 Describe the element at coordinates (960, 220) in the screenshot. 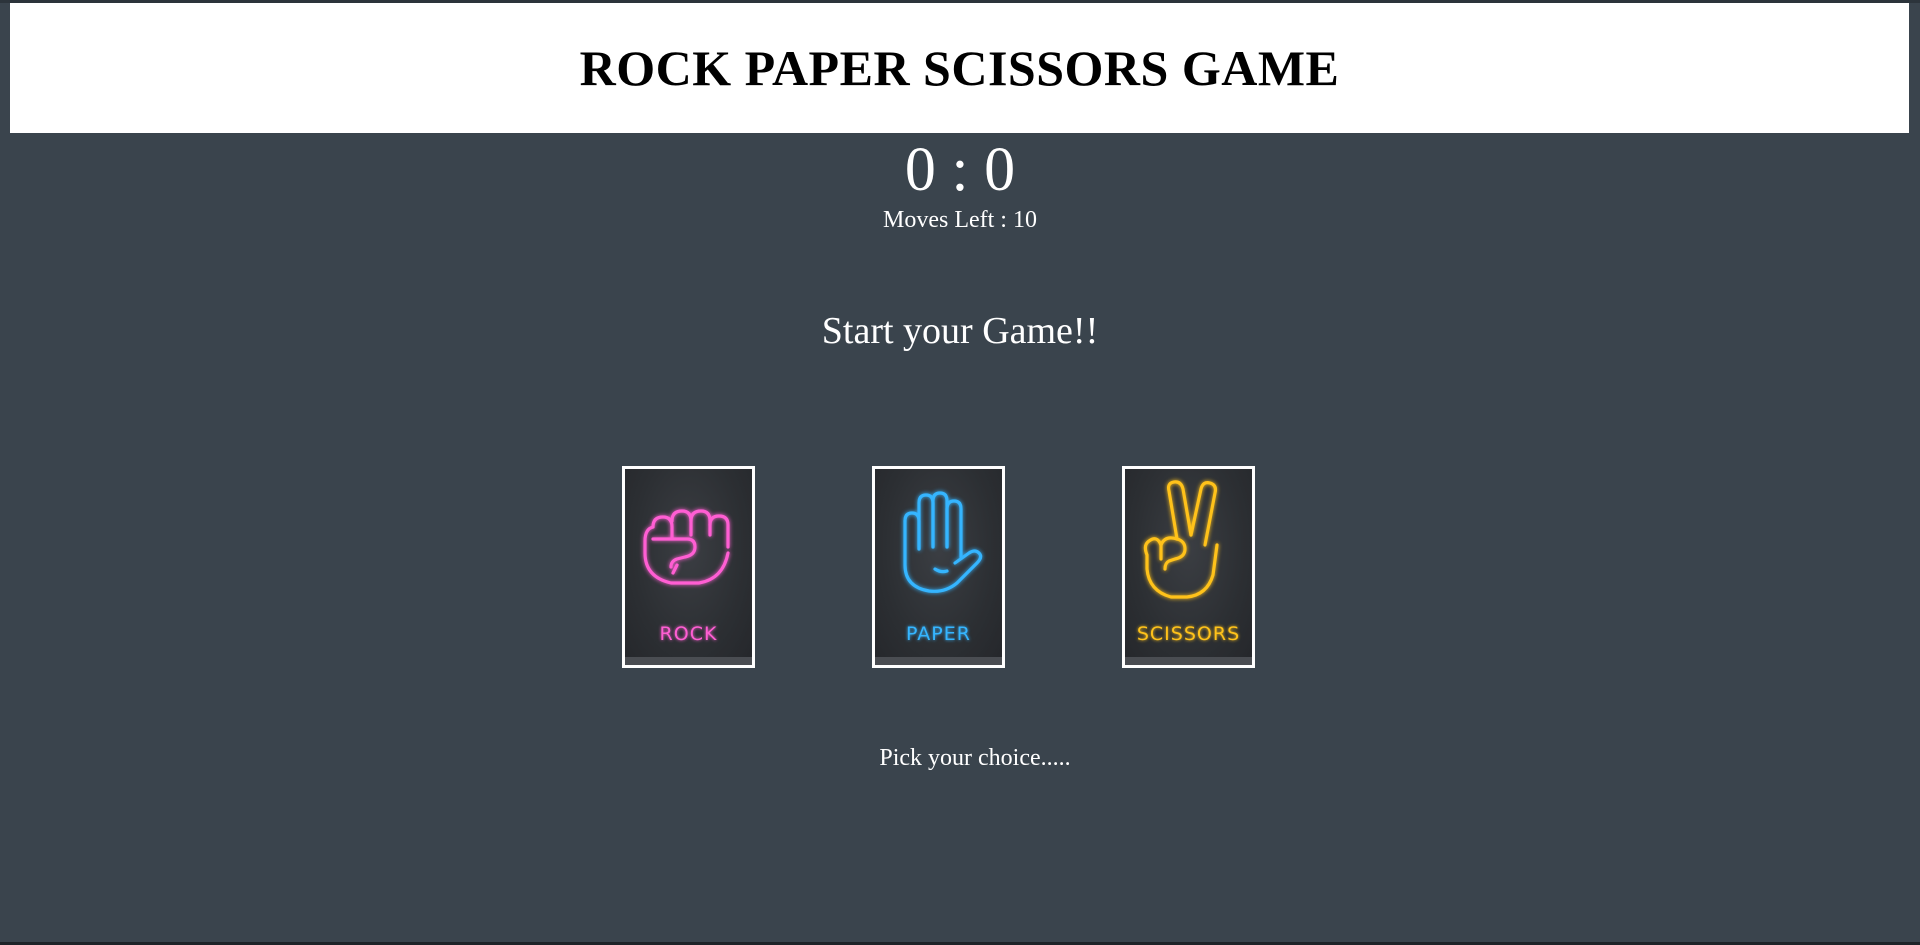

I see `moves-left: Moves Left : 10` at that location.